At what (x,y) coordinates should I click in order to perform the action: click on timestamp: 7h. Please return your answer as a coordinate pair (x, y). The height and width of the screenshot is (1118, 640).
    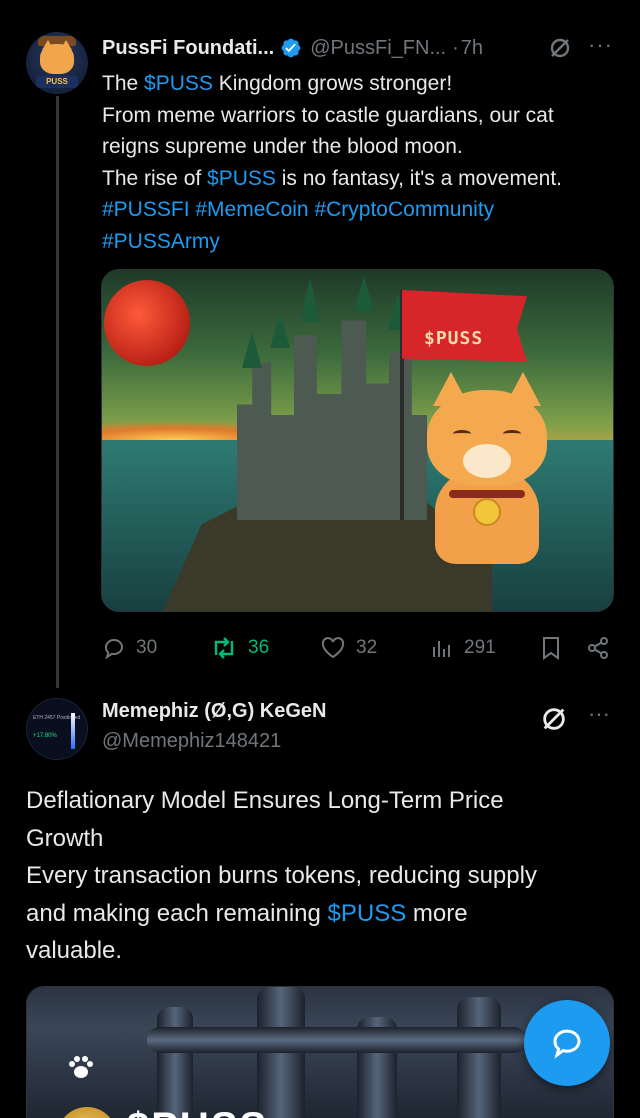
    Looking at the image, I should click on (472, 48).